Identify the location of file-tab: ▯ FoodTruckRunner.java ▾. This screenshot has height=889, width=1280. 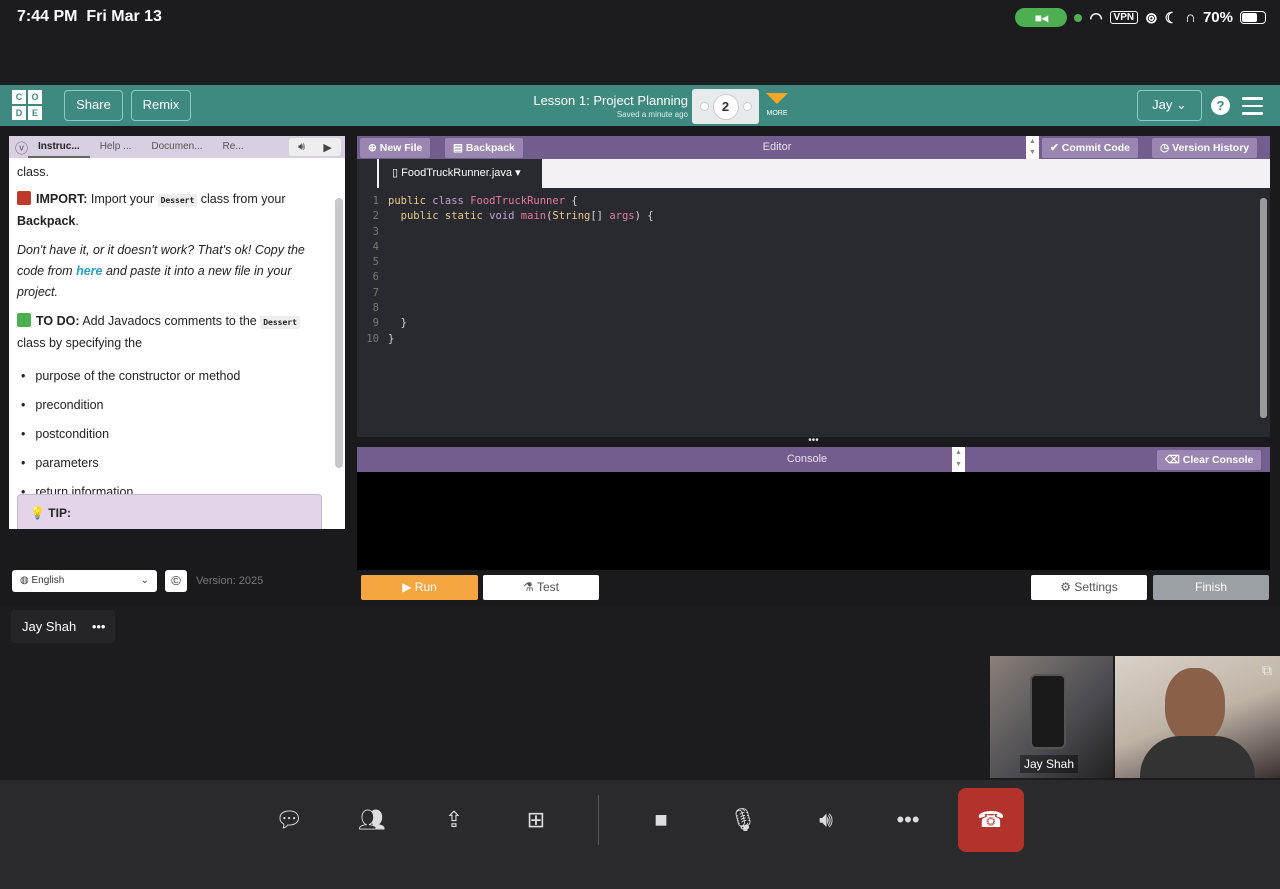
(460, 173).